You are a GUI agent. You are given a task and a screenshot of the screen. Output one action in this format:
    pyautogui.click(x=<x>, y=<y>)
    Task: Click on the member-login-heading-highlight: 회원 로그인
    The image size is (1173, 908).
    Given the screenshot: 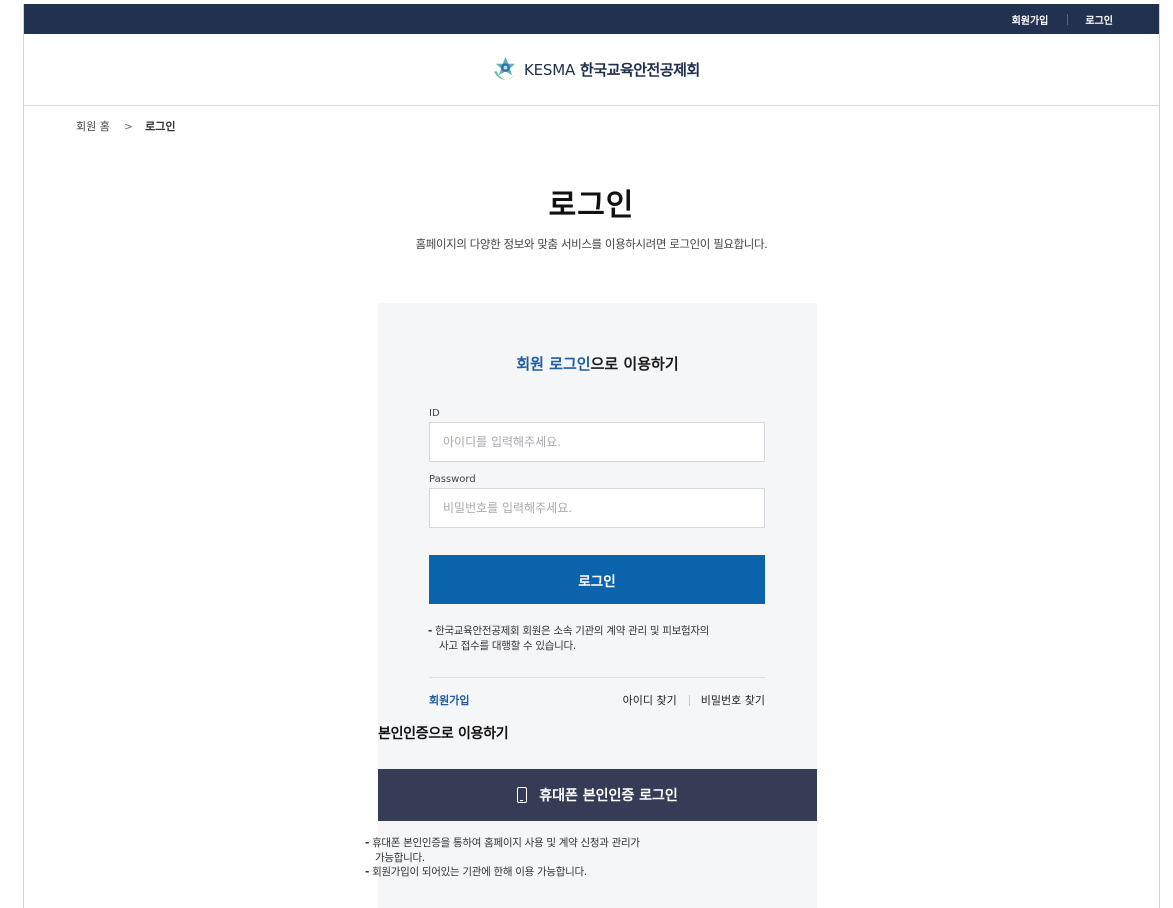 What is the action you would take?
    pyautogui.click(x=553, y=364)
    